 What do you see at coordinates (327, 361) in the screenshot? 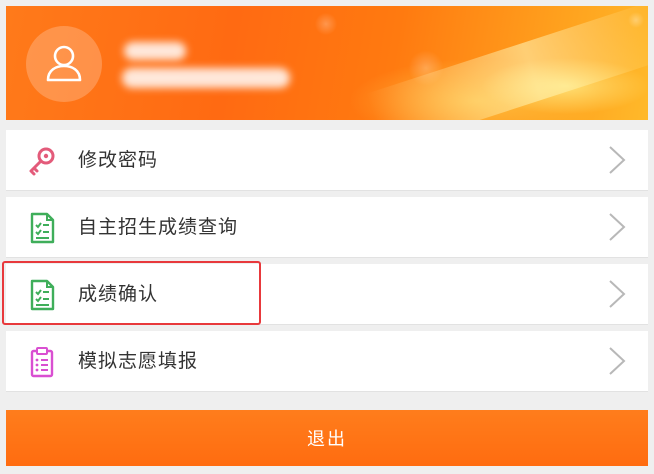
I see `menu-item-mock-application: 模拟志愿填报` at bounding box center [327, 361].